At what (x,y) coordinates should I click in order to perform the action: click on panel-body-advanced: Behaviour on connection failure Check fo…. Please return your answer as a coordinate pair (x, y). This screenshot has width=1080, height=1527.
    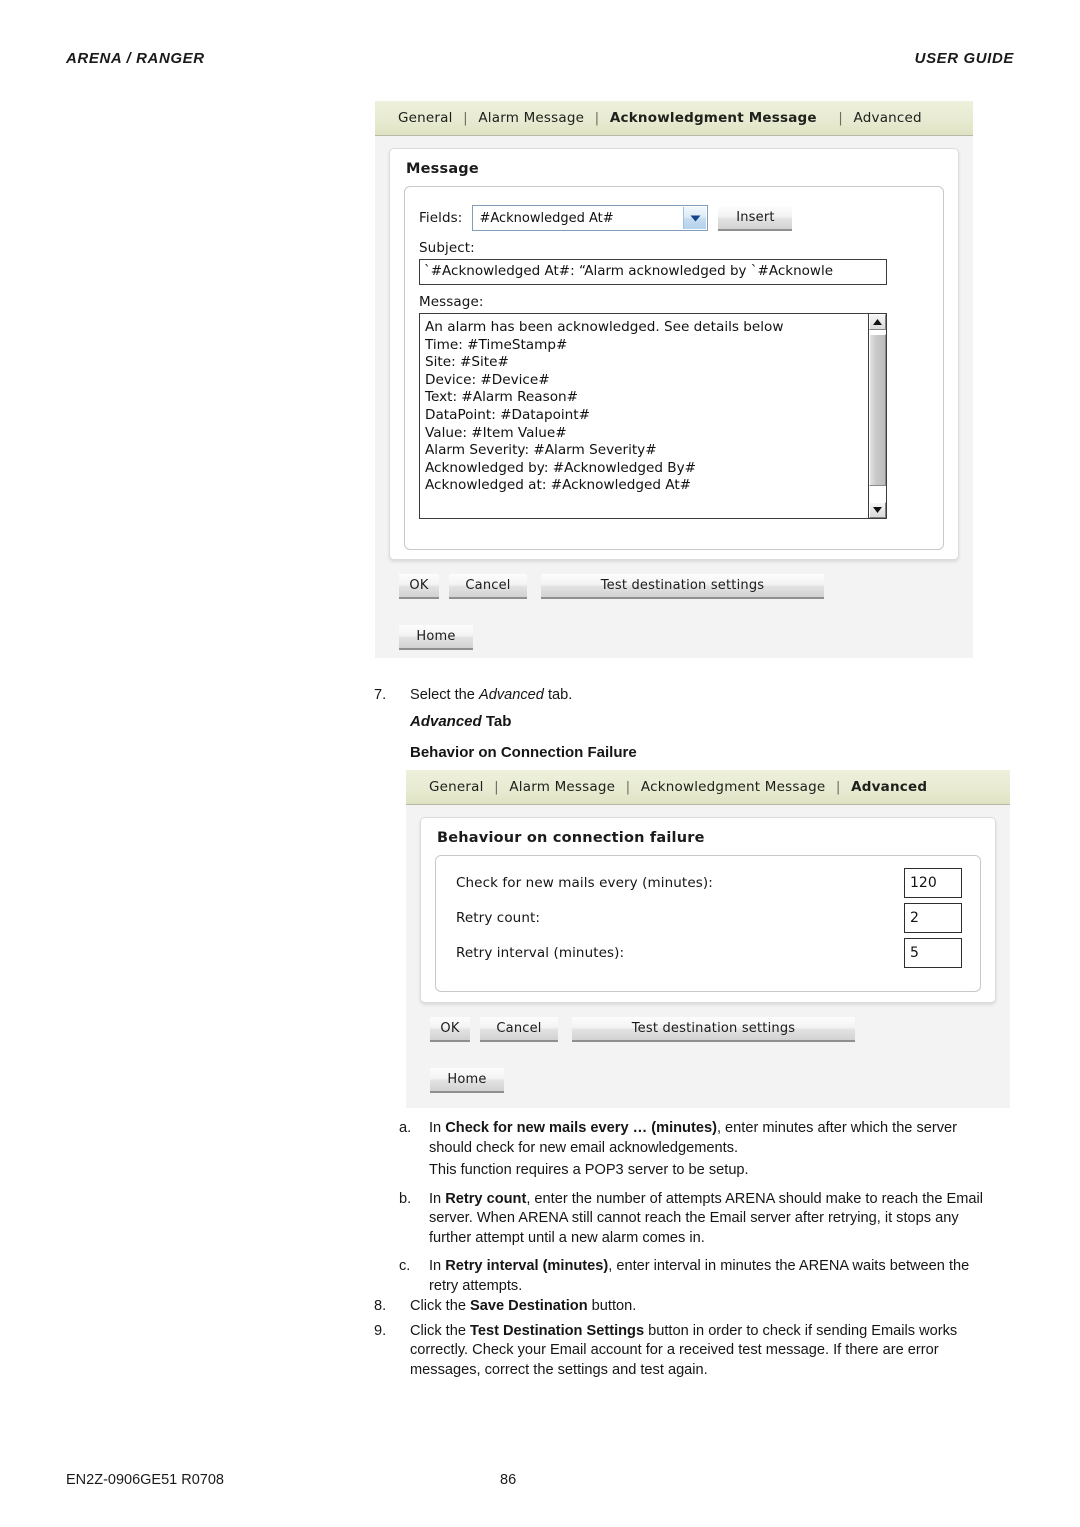
    Looking at the image, I should click on (708, 956).